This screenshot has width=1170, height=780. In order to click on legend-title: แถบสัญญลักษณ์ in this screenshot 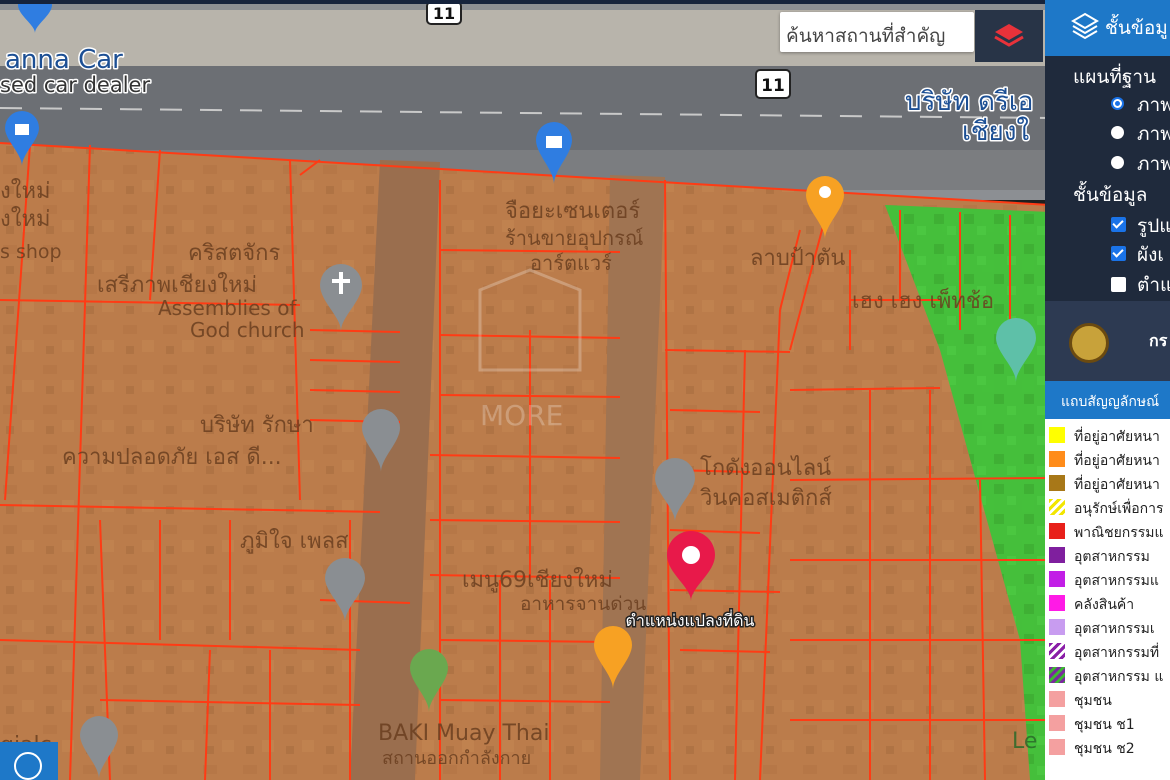, I will do `click(1110, 402)`.